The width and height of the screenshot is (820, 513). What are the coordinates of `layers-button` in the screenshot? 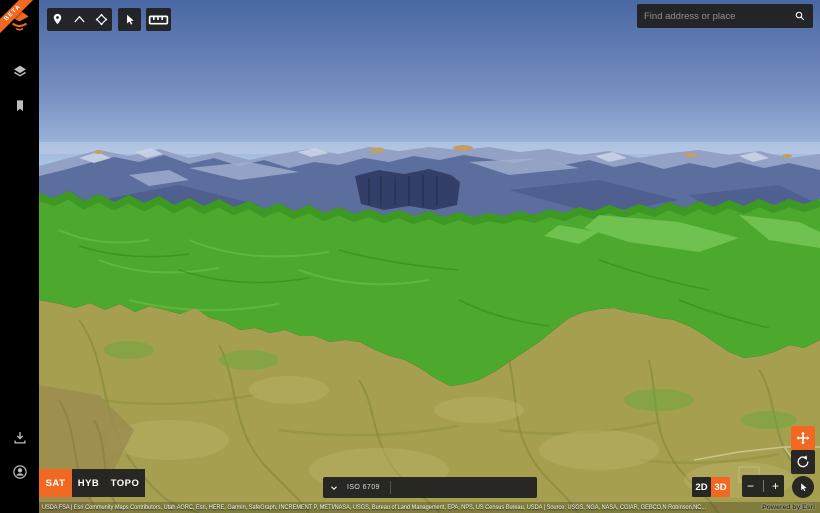 It's located at (20, 72).